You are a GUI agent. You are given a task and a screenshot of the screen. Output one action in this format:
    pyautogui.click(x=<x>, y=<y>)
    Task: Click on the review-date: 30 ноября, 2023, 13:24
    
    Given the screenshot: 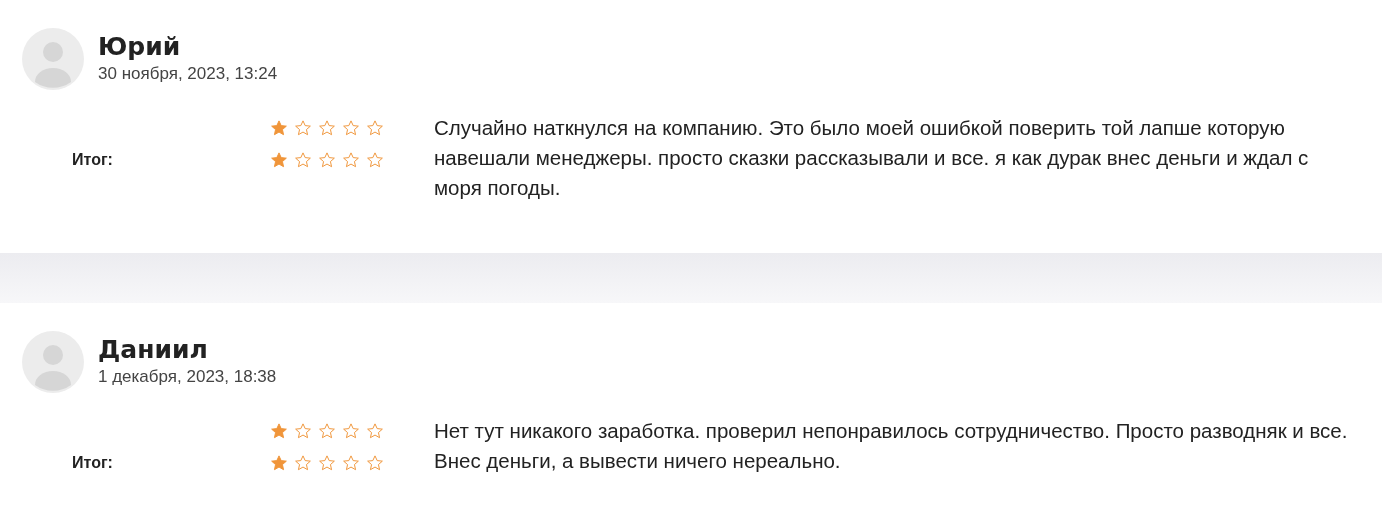 What is the action you would take?
    pyautogui.click(x=188, y=74)
    